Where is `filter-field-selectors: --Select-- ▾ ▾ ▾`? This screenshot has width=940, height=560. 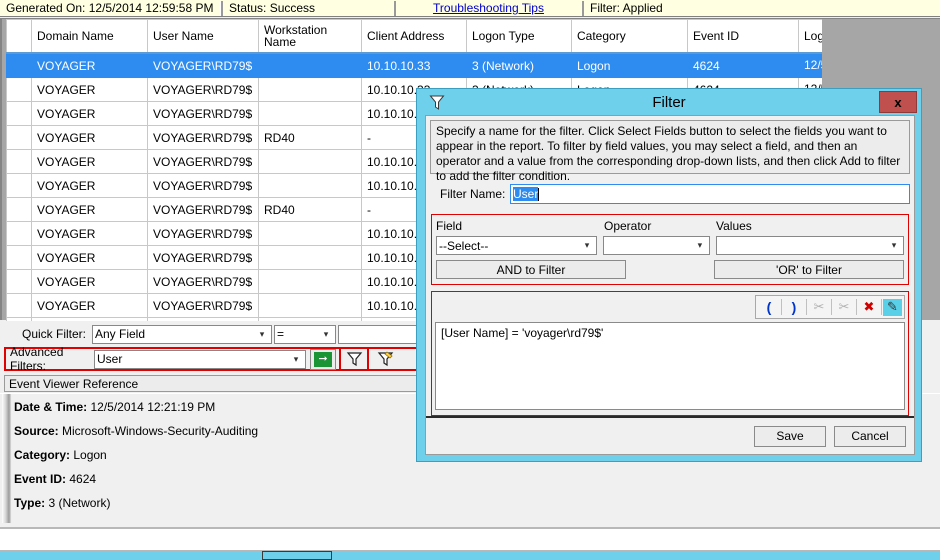 filter-field-selectors: --Select-- ▾ ▾ ▾ is located at coordinates (670, 245).